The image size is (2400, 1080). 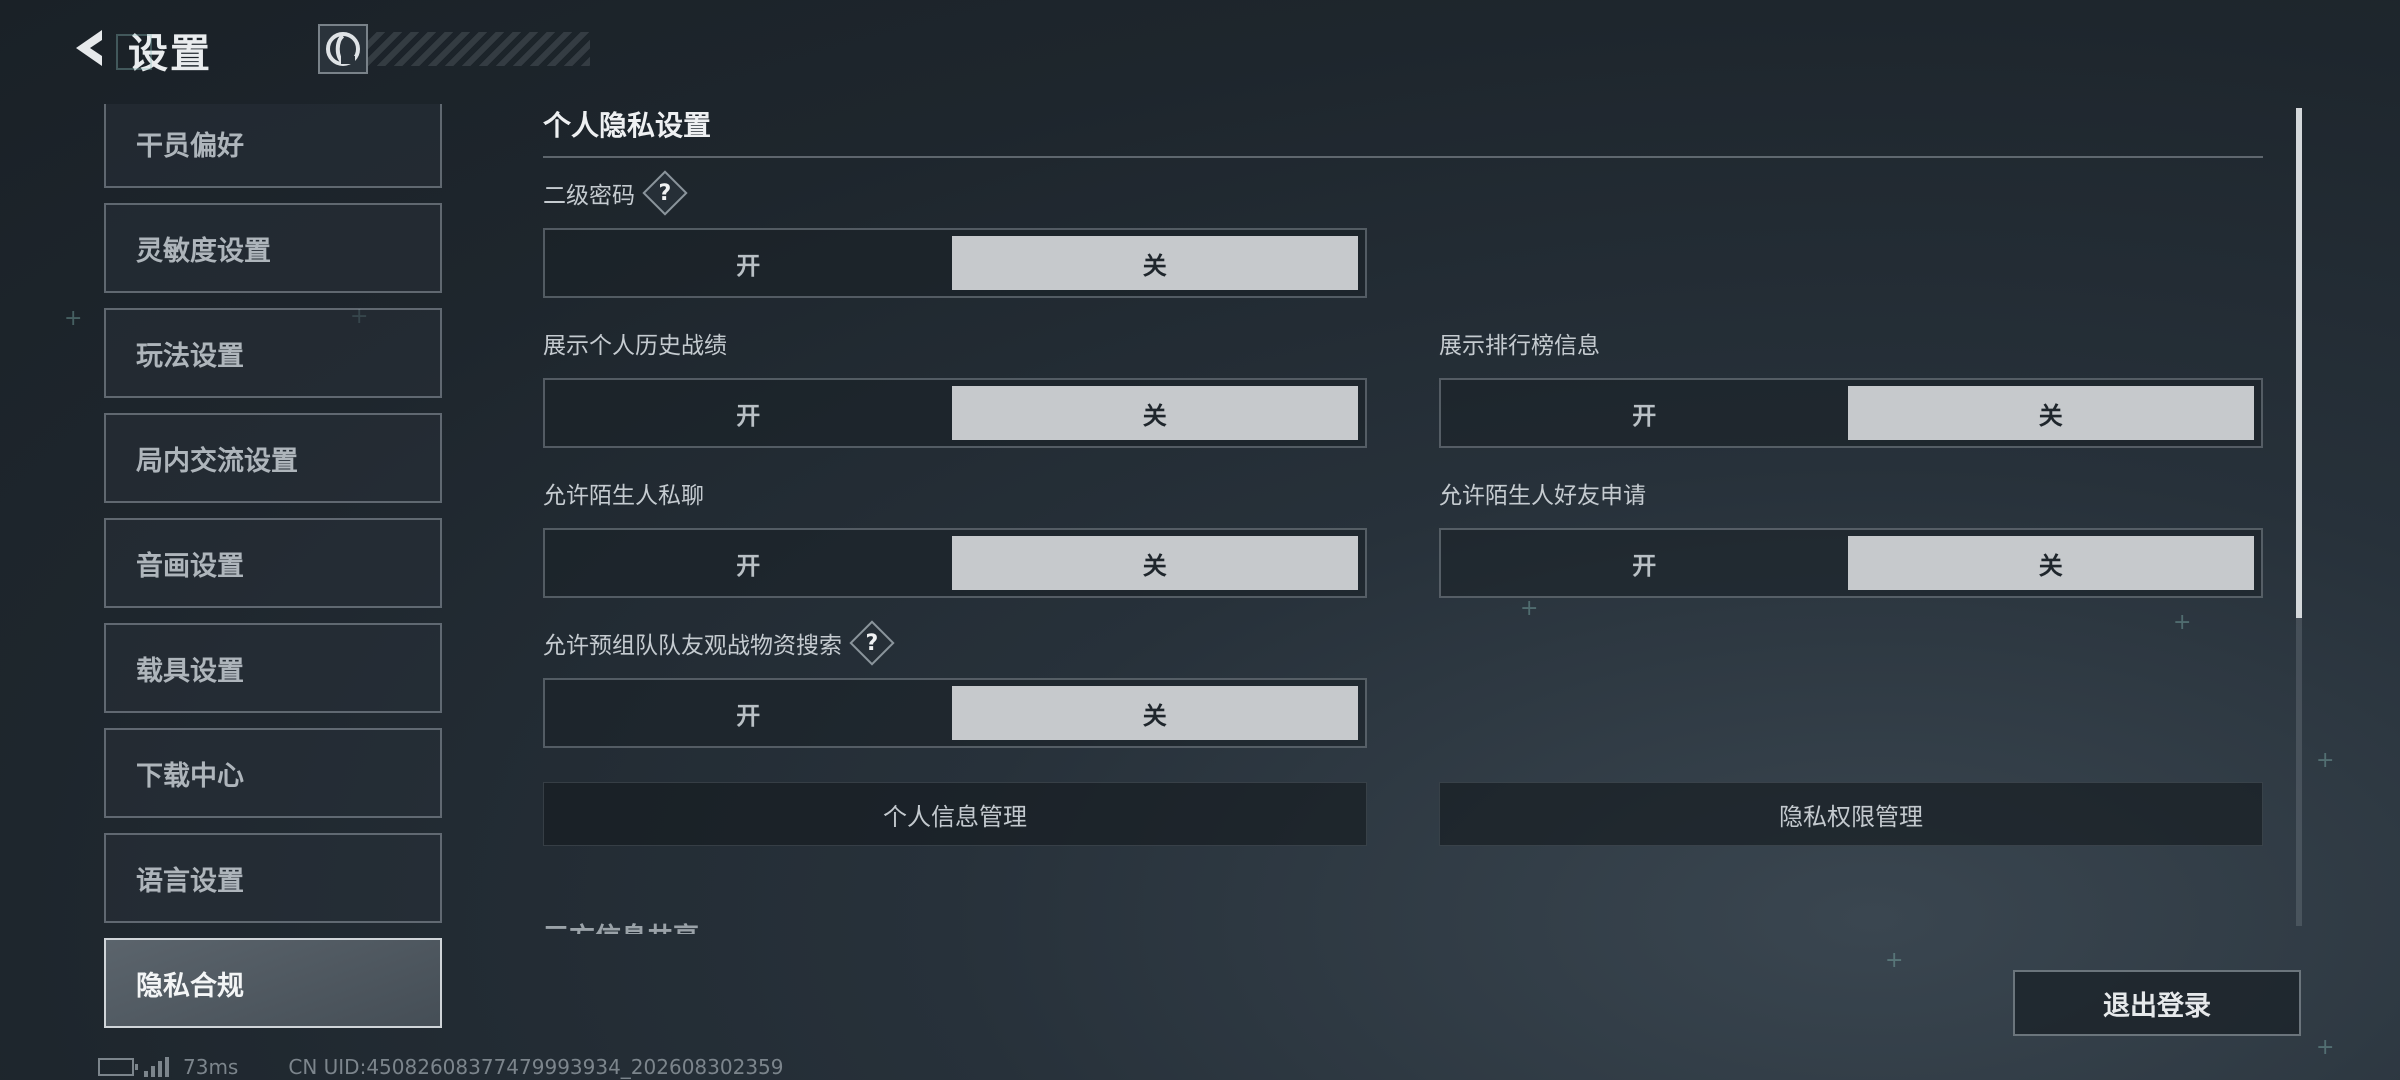 What do you see at coordinates (623, 496) in the screenshot?
I see `setting-label-text: 允许陌生人私聊` at bounding box center [623, 496].